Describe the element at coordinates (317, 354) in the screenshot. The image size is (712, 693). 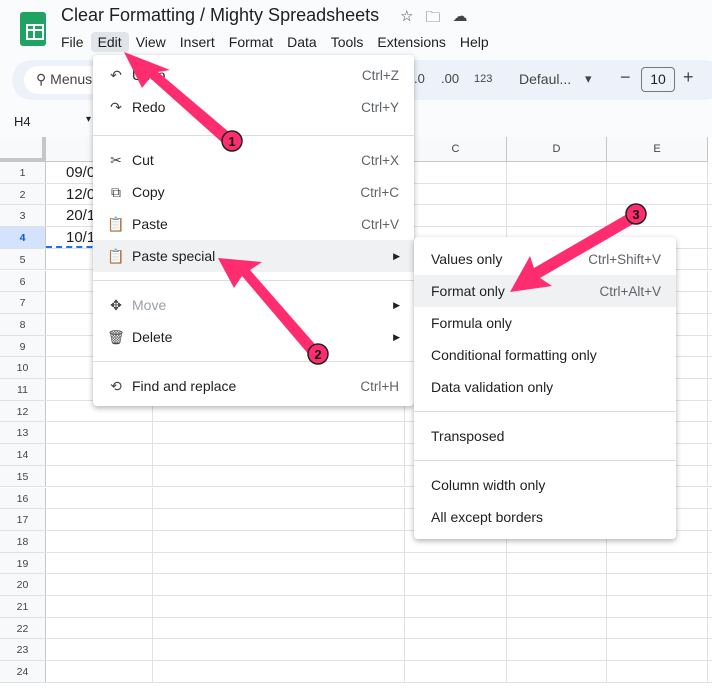
I see `step-2-label: 2` at that location.